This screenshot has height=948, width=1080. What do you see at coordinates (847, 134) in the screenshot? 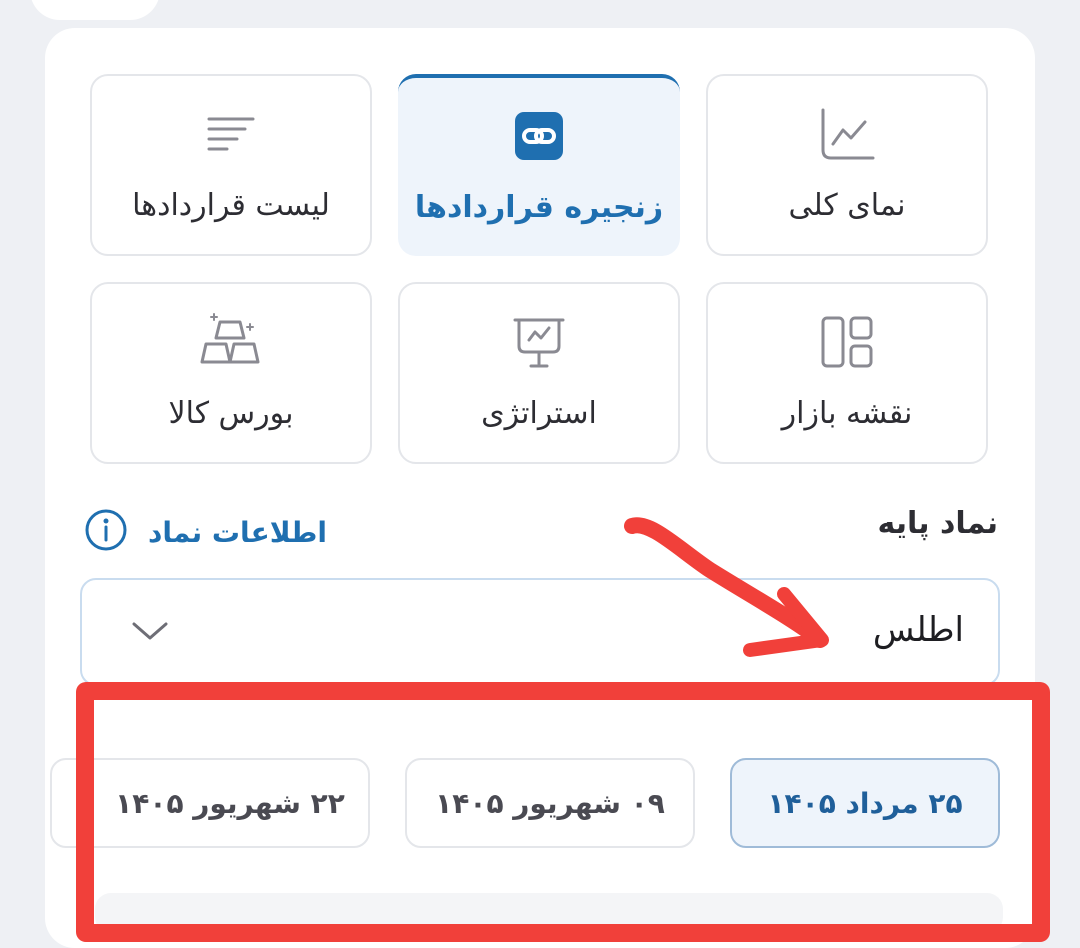
I see `line-chart-icon` at bounding box center [847, 134].